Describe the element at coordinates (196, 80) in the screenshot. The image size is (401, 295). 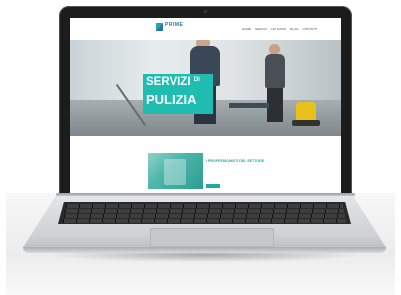
I see `hero-title-di: DI` at that location.